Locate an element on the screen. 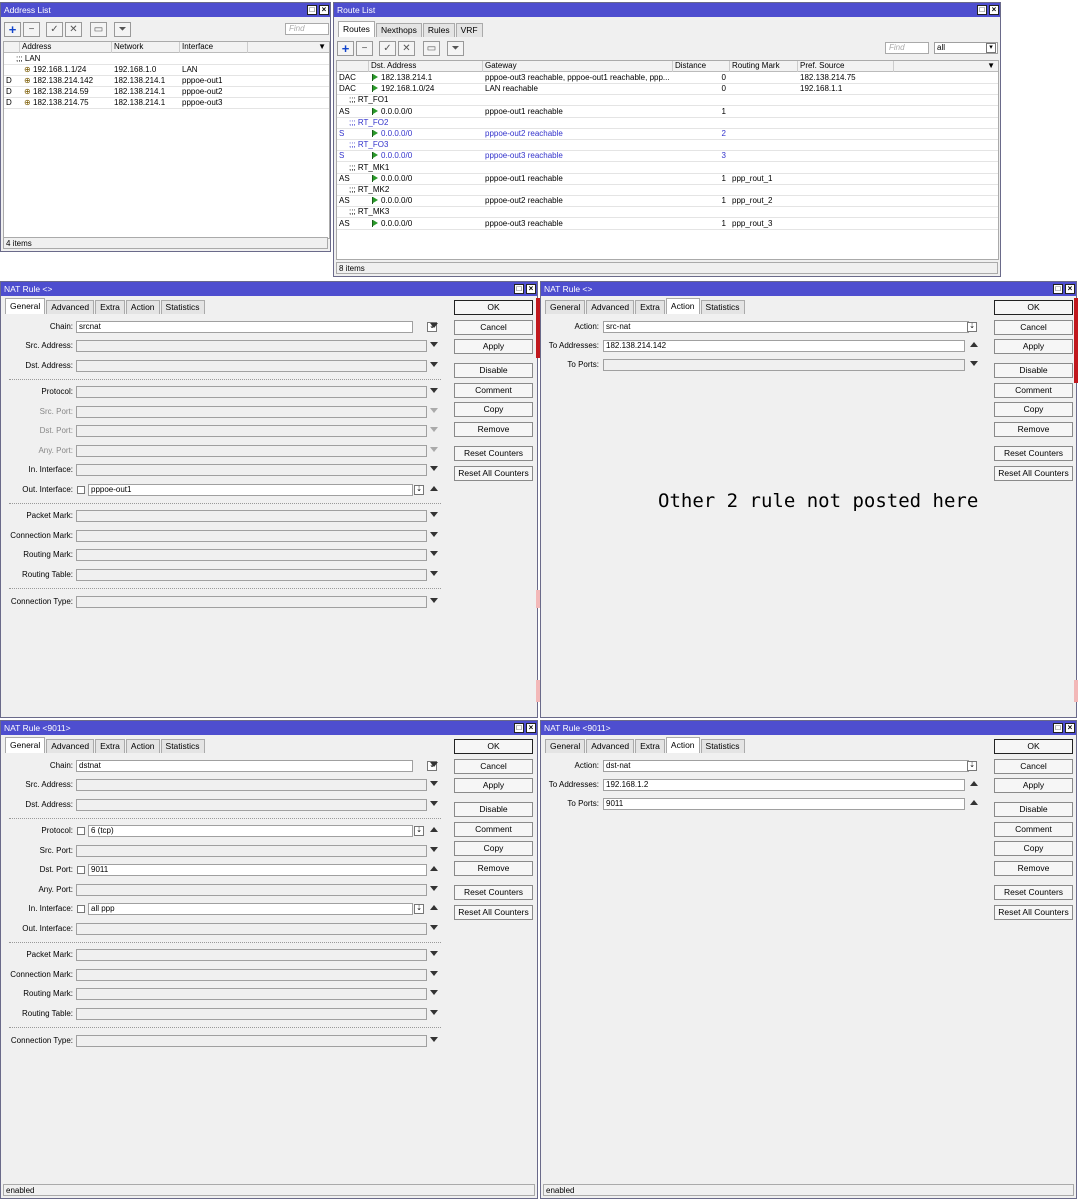 The image size is (1080, 1200). to-addresses-input: 192.168.1.2 is located at coordinates (784, 785).